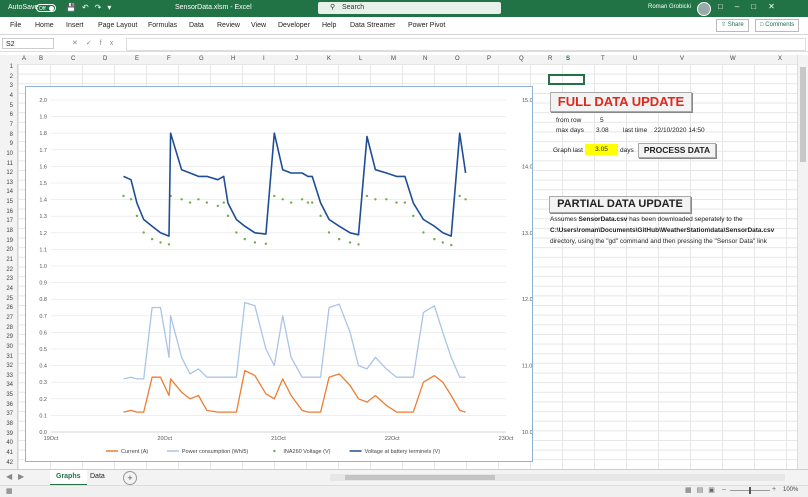  Describe the element at coordinates (9, 173) in the screenshot. I see `row-header: 12` at that location.